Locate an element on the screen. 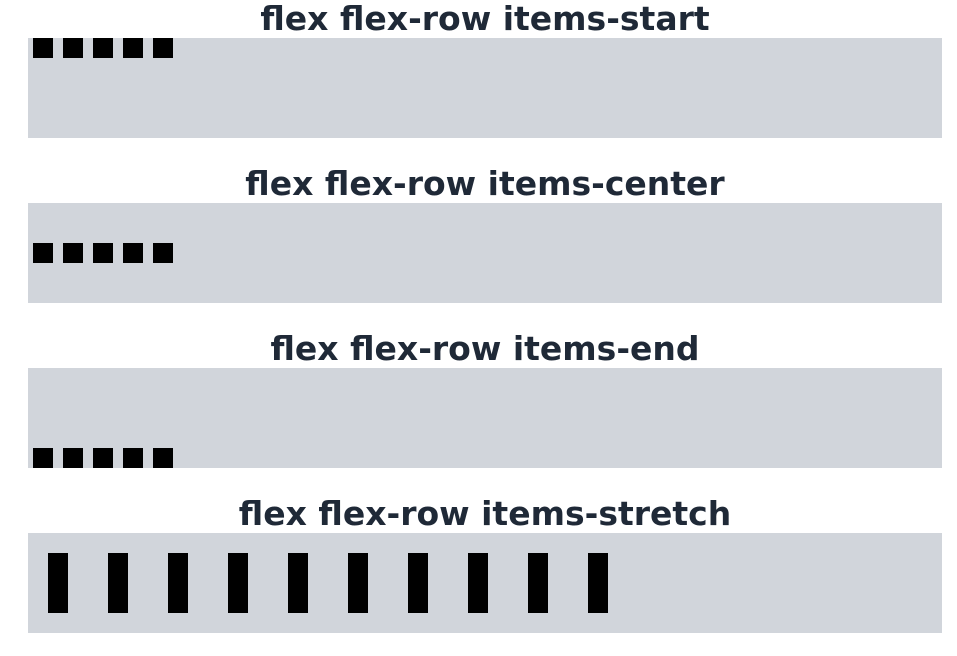  section-title: flex flex-row items-end is located at coordinates (485, 348).